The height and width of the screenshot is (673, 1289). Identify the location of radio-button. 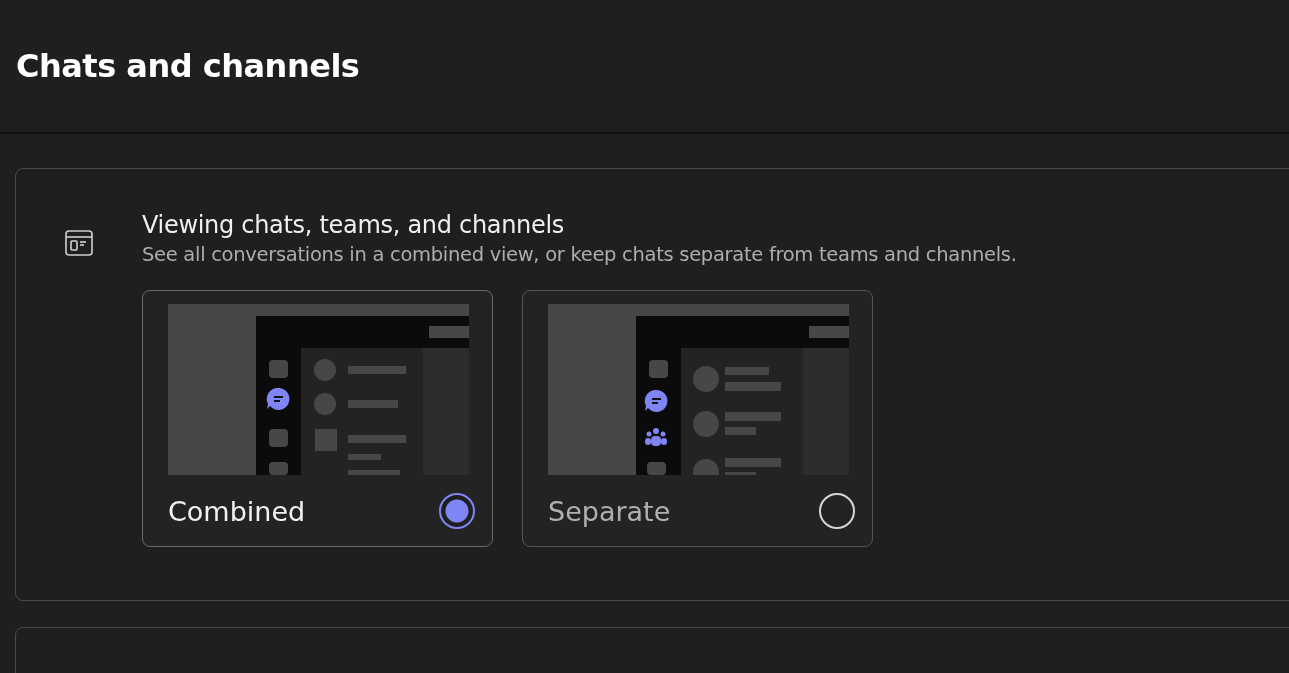
(457, 511).